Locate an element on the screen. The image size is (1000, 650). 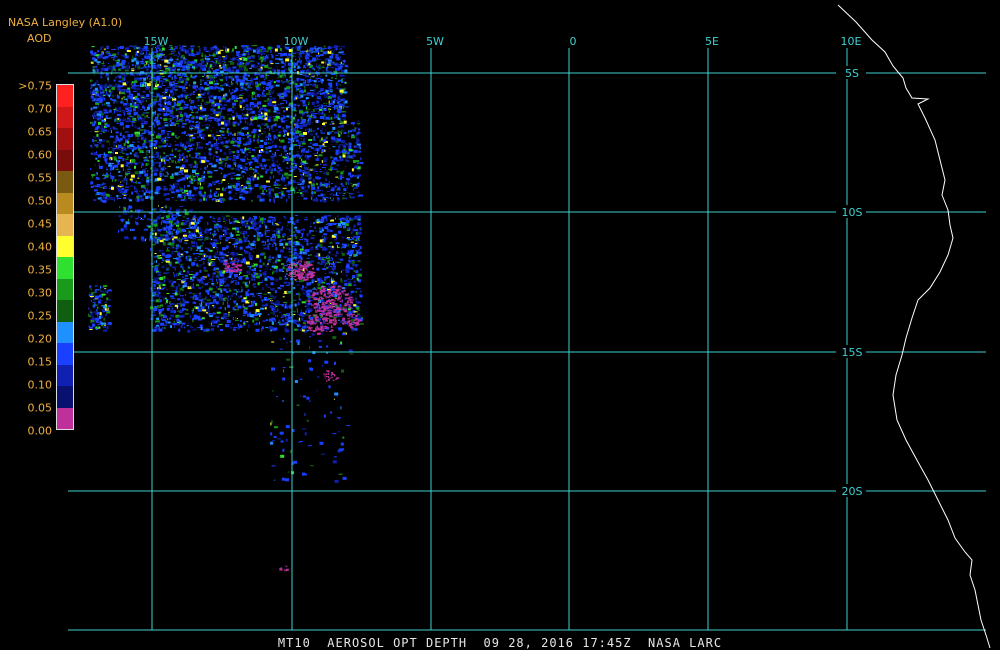
latitude-label: 10S is located at coordinates (852, 212).